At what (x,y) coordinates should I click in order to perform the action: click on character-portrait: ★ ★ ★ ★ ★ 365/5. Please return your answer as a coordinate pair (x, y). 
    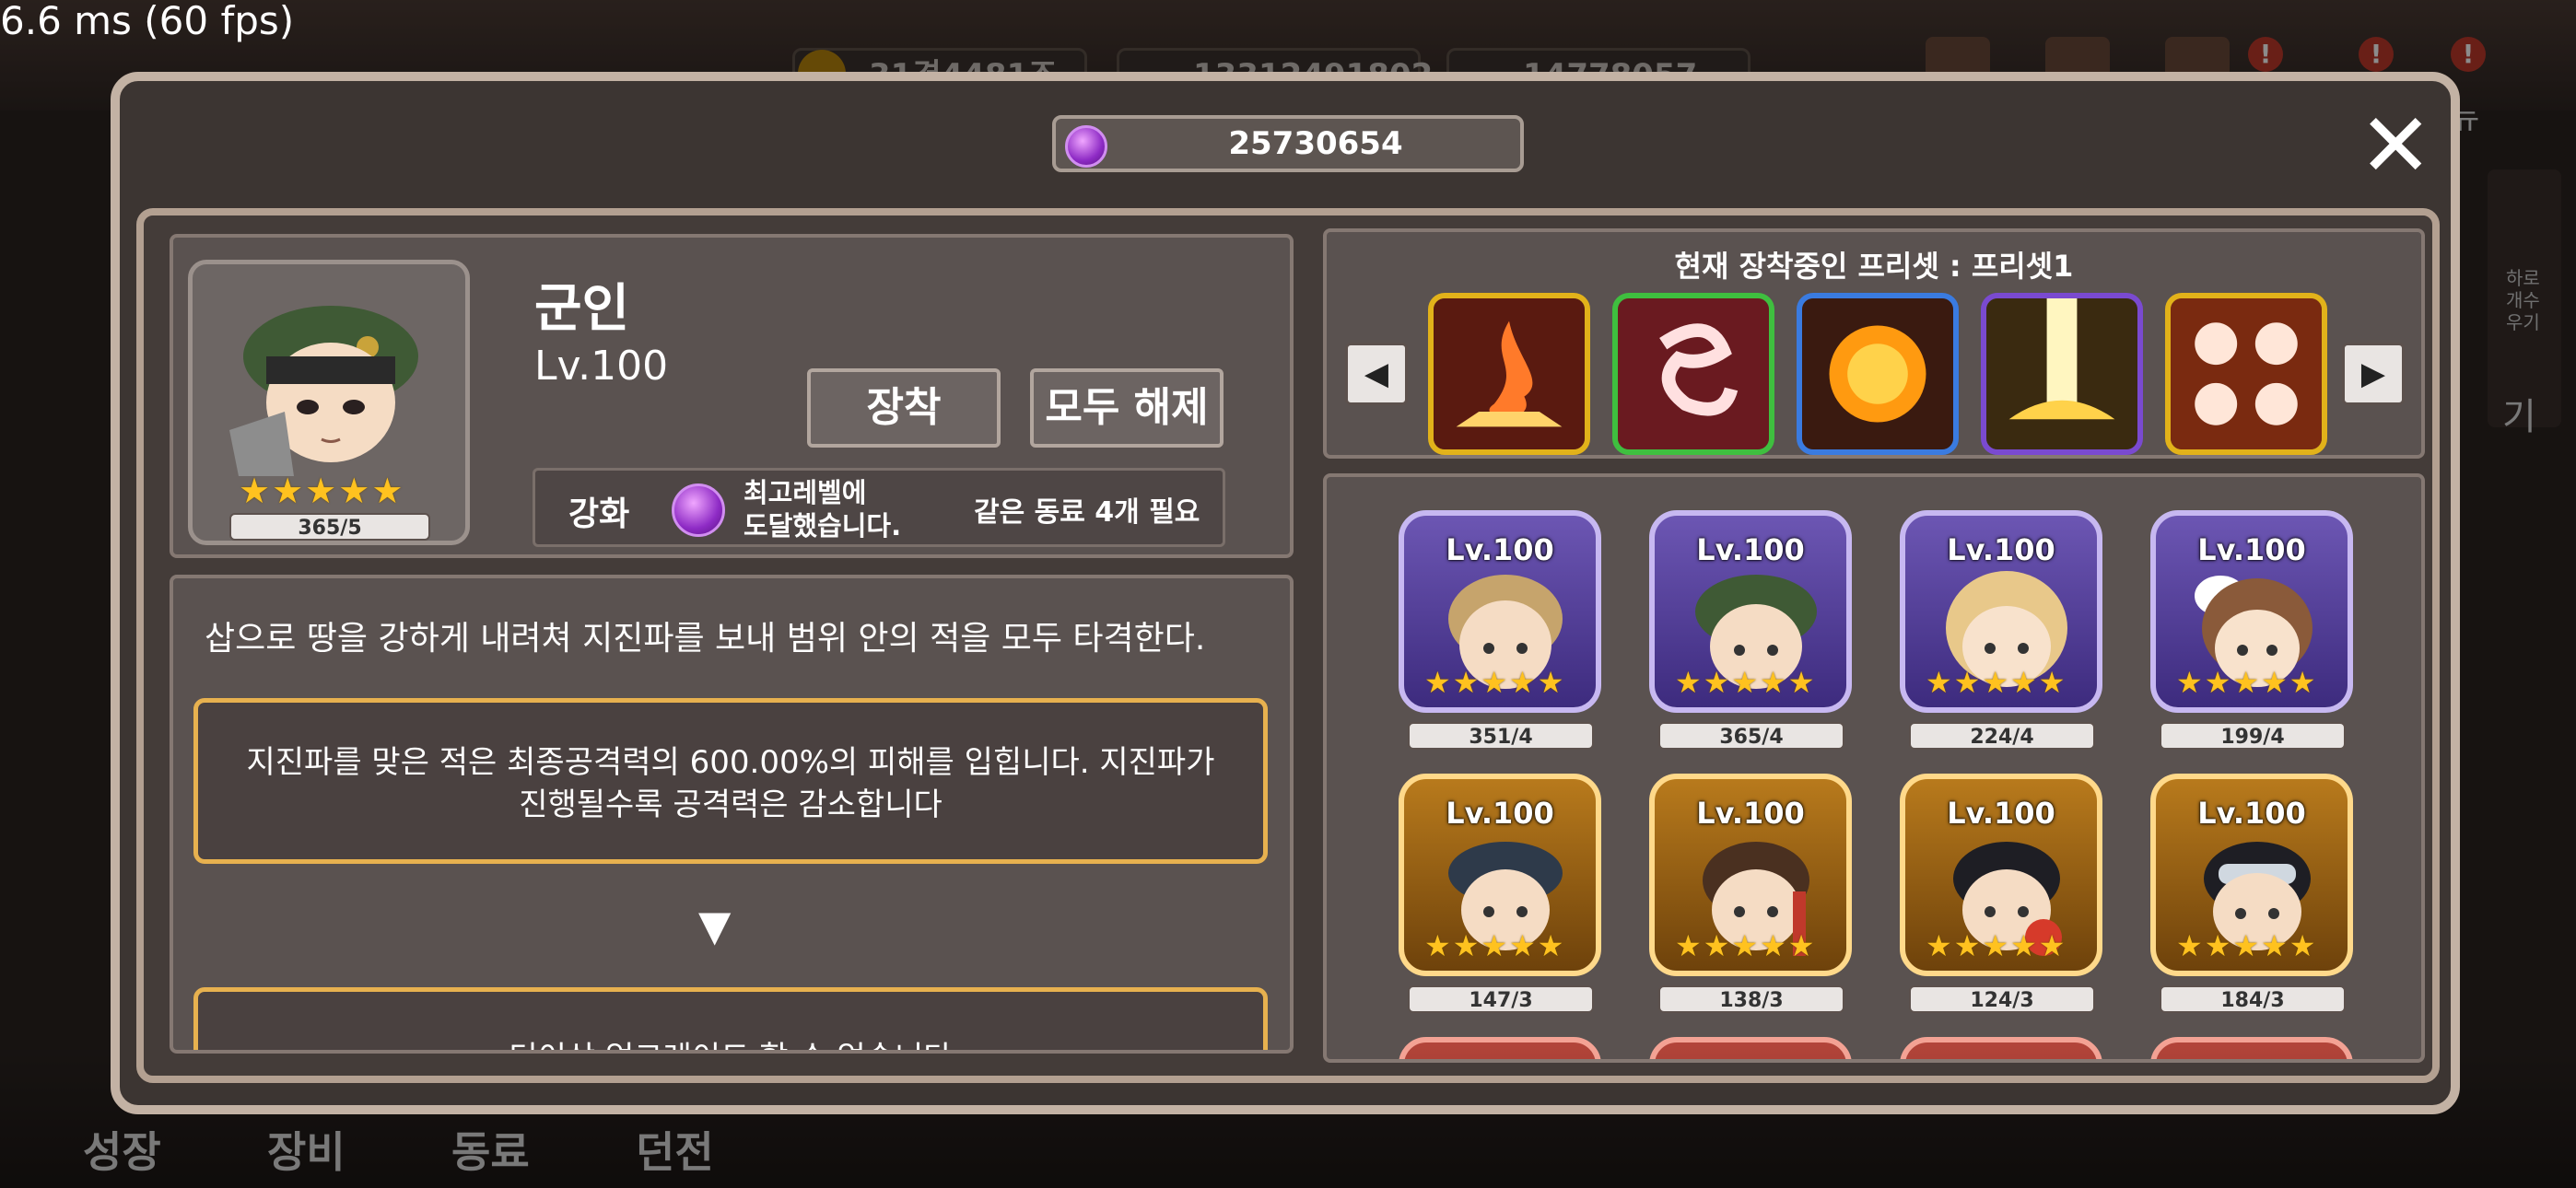
    Looking at the image, I should click on (329, 402).